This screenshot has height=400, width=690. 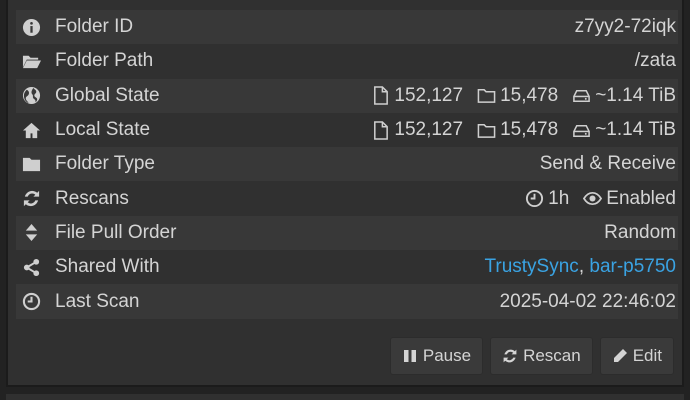 What do you see at coordinates (409, 356) in the screenshot?
I see `pause-icon` at bounding box center [409, 356].